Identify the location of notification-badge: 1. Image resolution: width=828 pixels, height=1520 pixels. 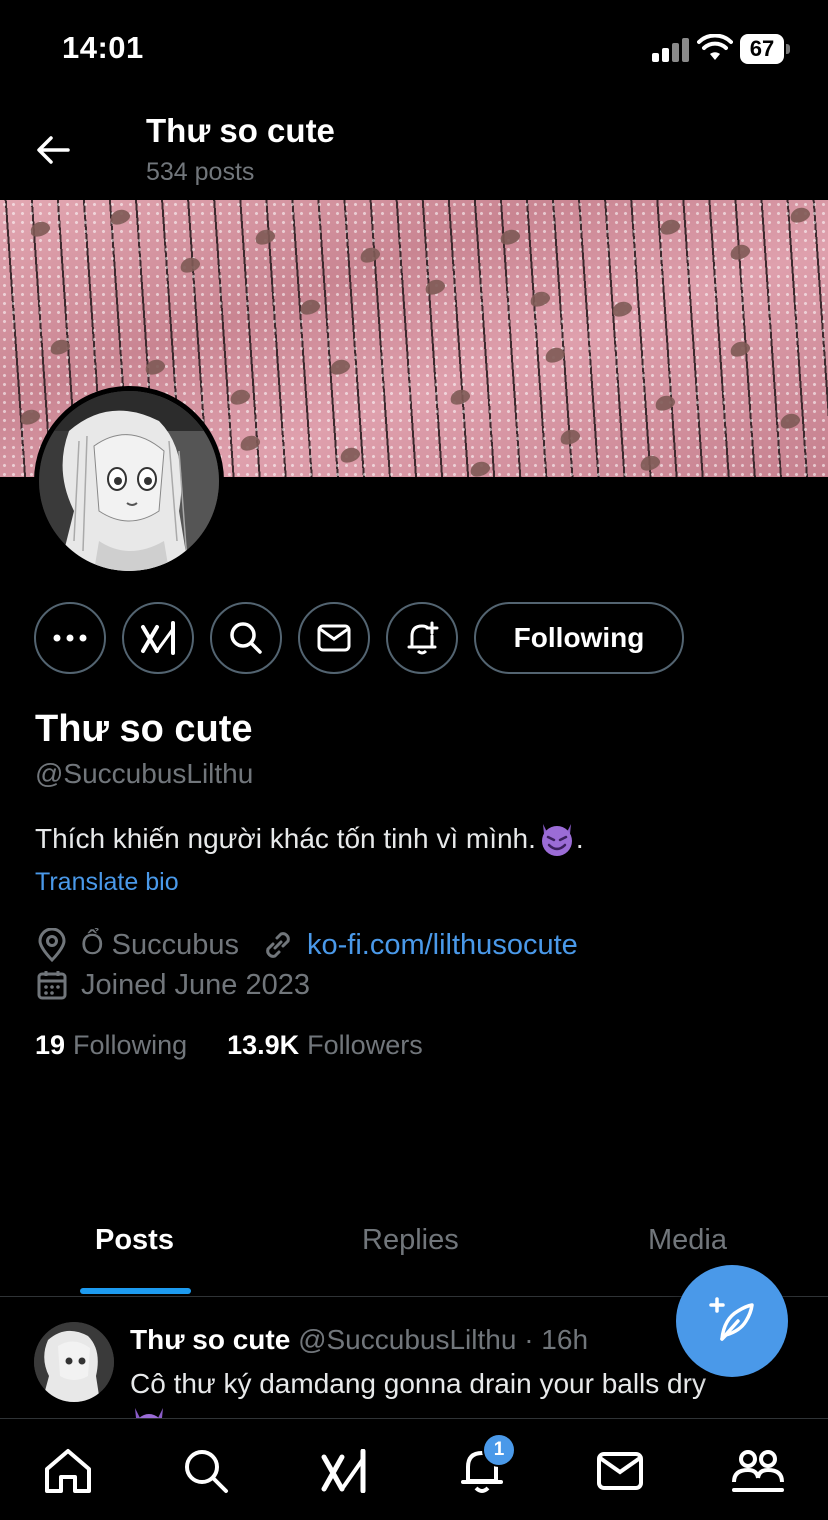
(499, 1450).